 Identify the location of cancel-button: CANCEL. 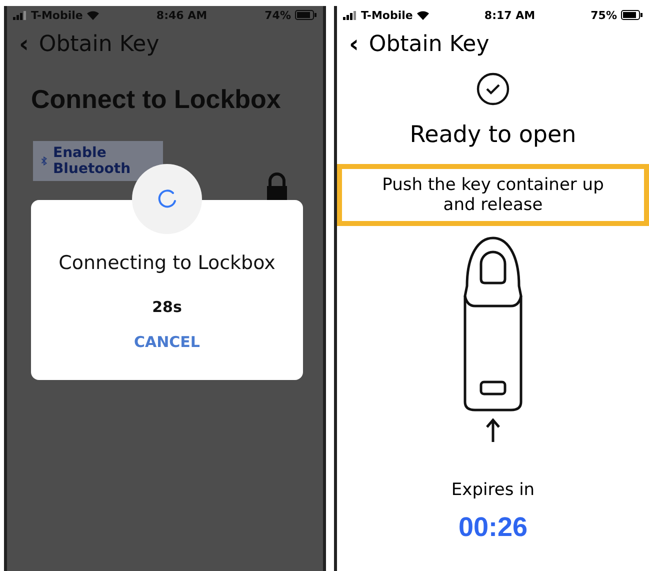
(167, 342).